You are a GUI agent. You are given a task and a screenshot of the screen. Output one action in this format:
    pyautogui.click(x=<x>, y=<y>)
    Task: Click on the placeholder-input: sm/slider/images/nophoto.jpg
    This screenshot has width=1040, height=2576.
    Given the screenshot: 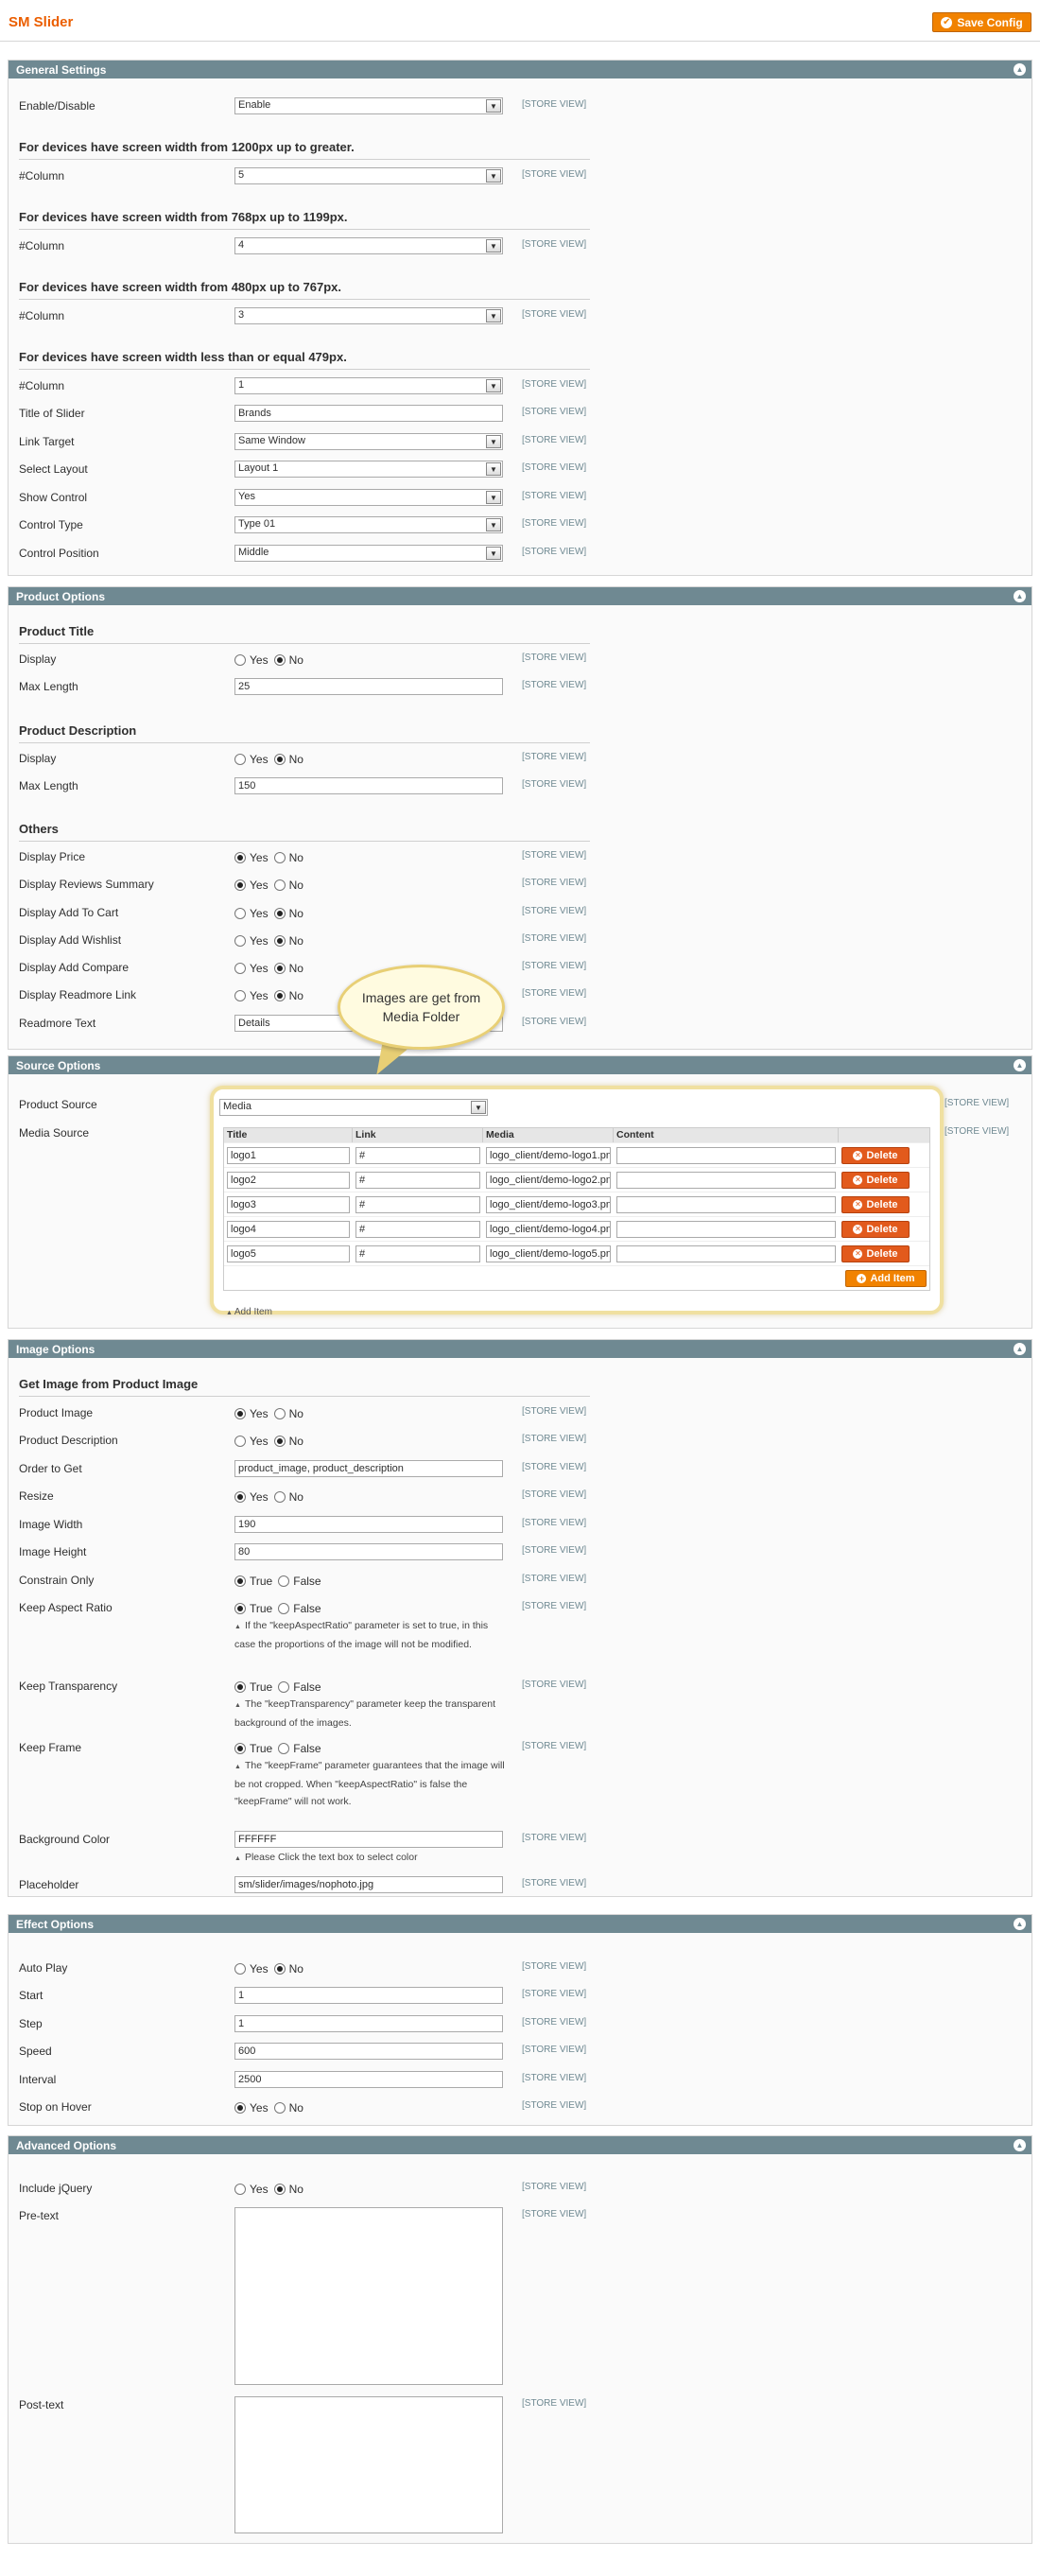 What is the action you would take?
    pyautogui.click(x=368, y=1884)
    